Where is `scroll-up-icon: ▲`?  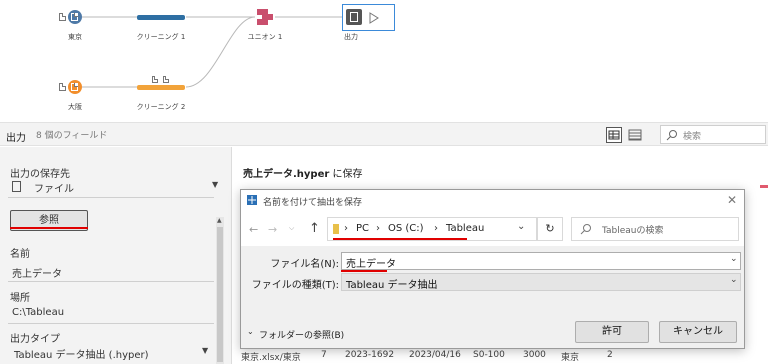
scroll-up-icon: ▲ is located at coordinates (219, 220).